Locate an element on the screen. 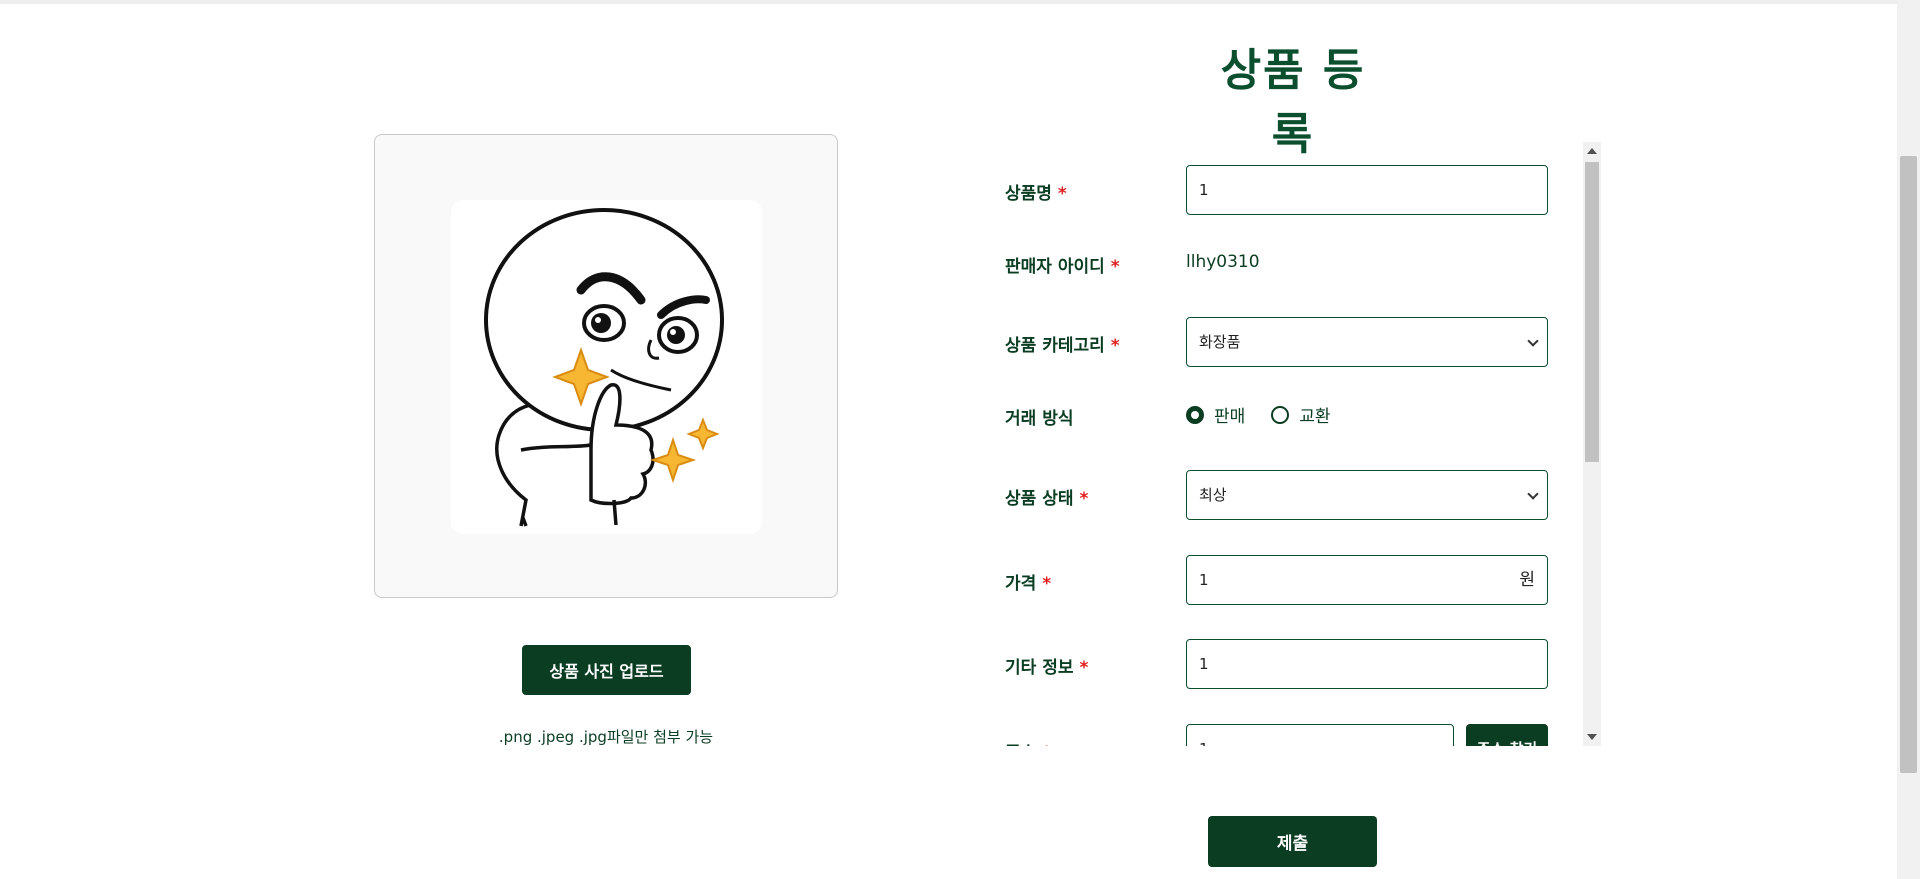  upload-photo-button: 상품 사진 업로드 is located at coordinates (606, 670).